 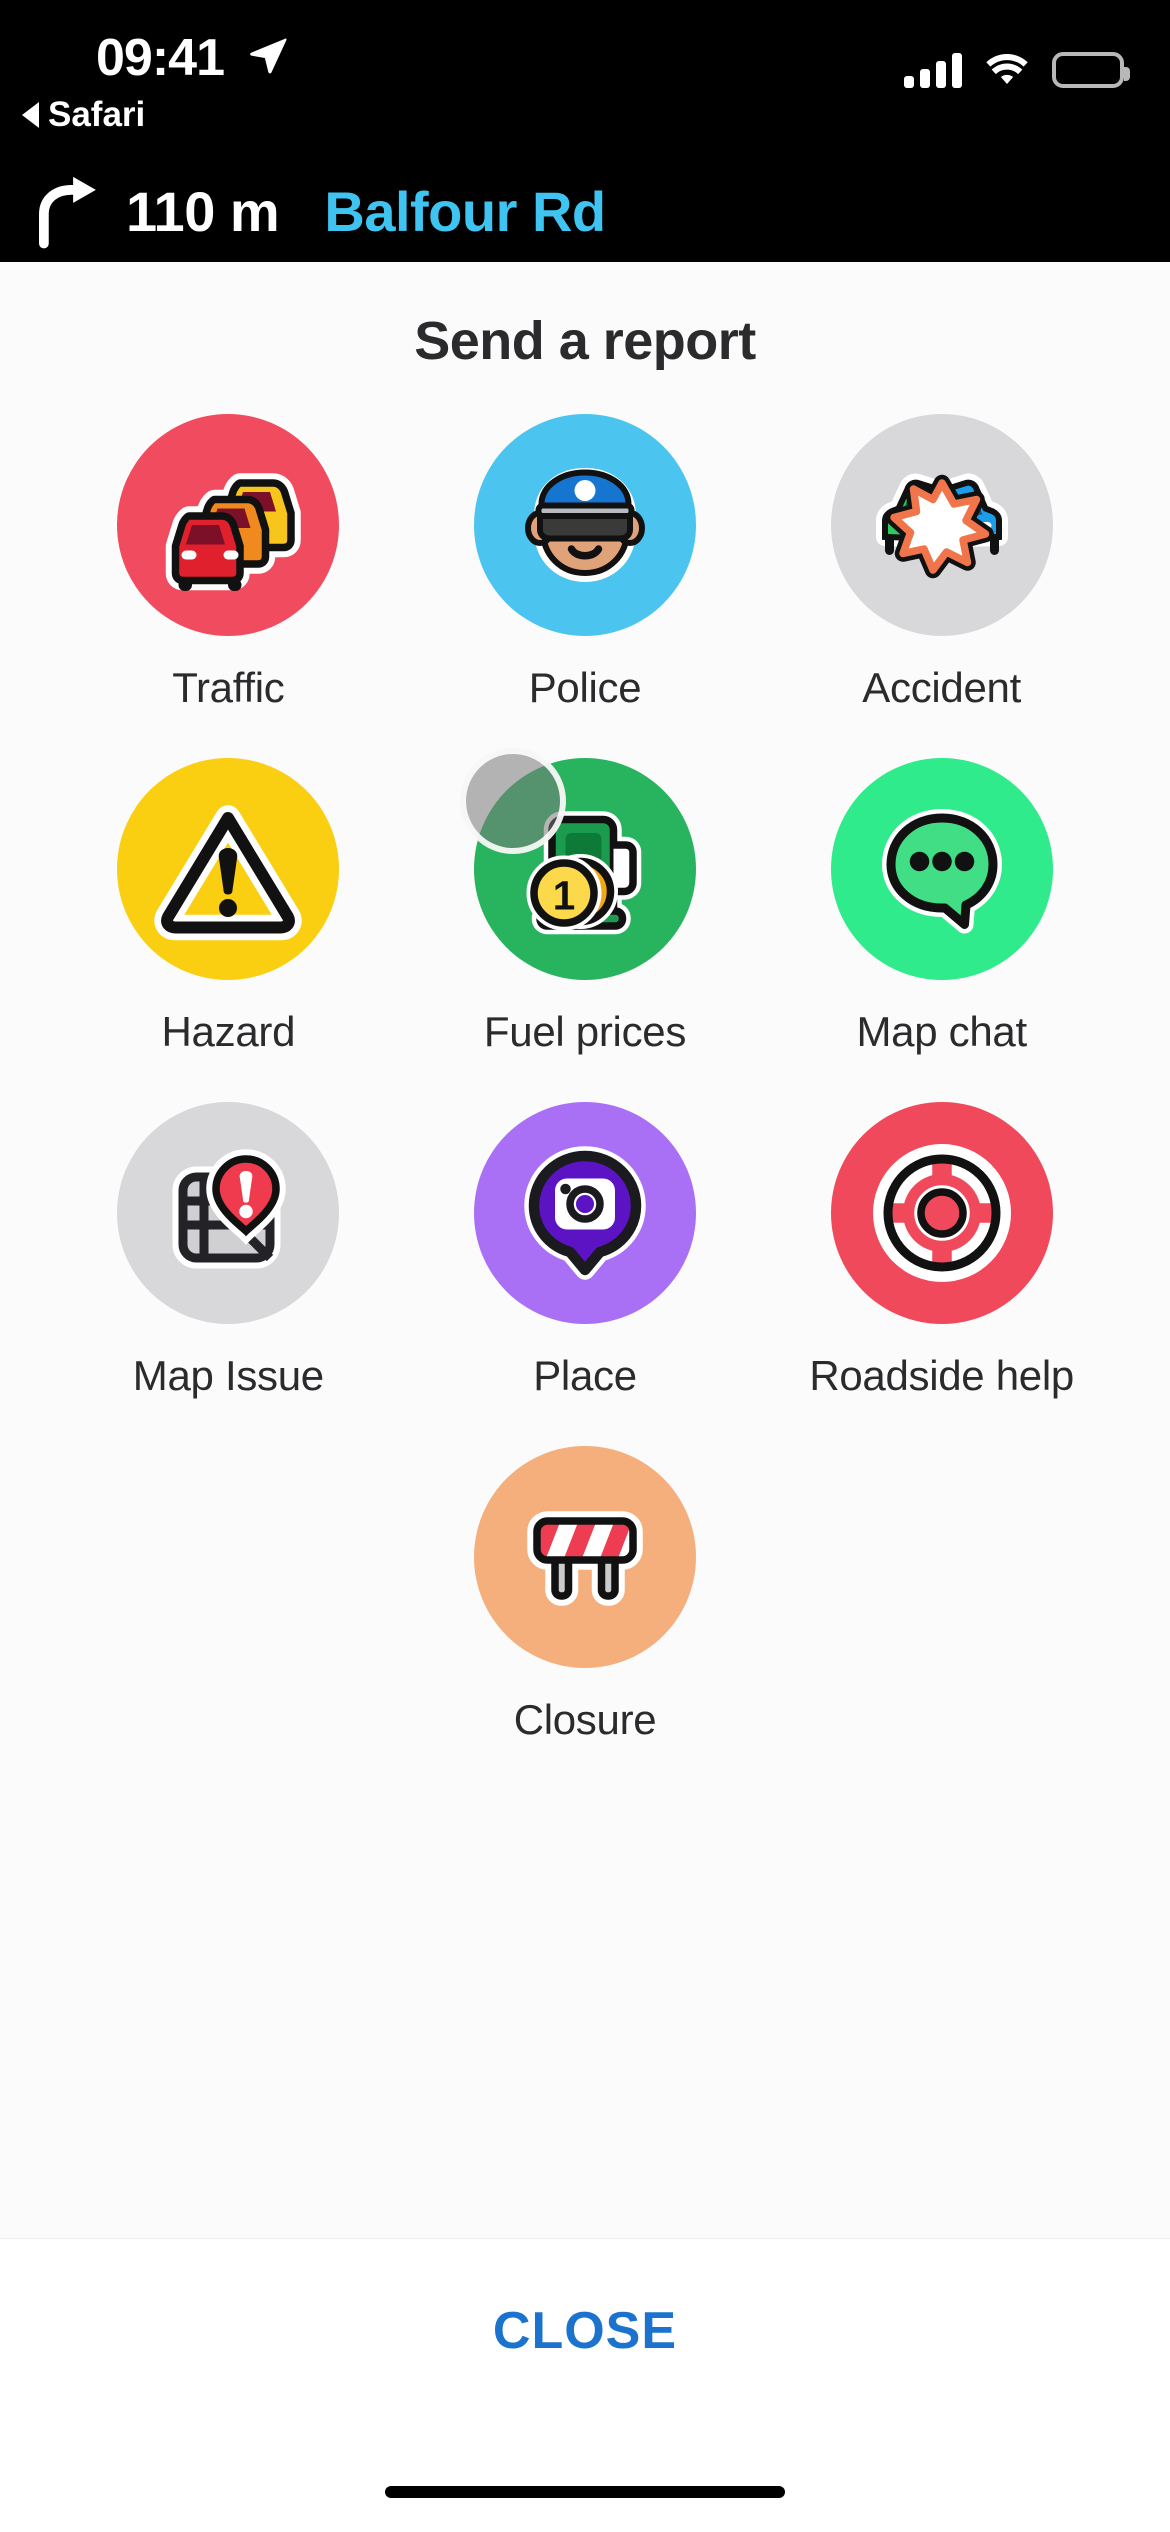 I want to click on warning-triangle-icon, so click(x=228, y=869).